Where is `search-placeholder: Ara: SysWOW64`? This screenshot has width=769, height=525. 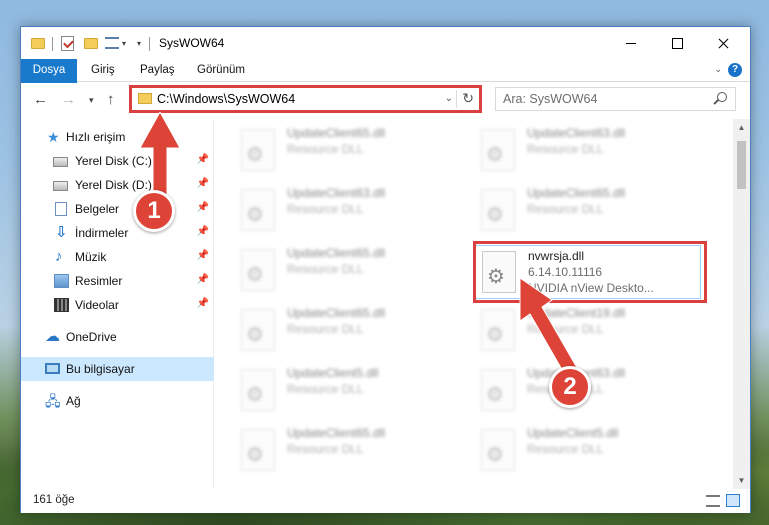
search-placeholder: Ara: SysWOW64 is located at coordinates (550, 99).